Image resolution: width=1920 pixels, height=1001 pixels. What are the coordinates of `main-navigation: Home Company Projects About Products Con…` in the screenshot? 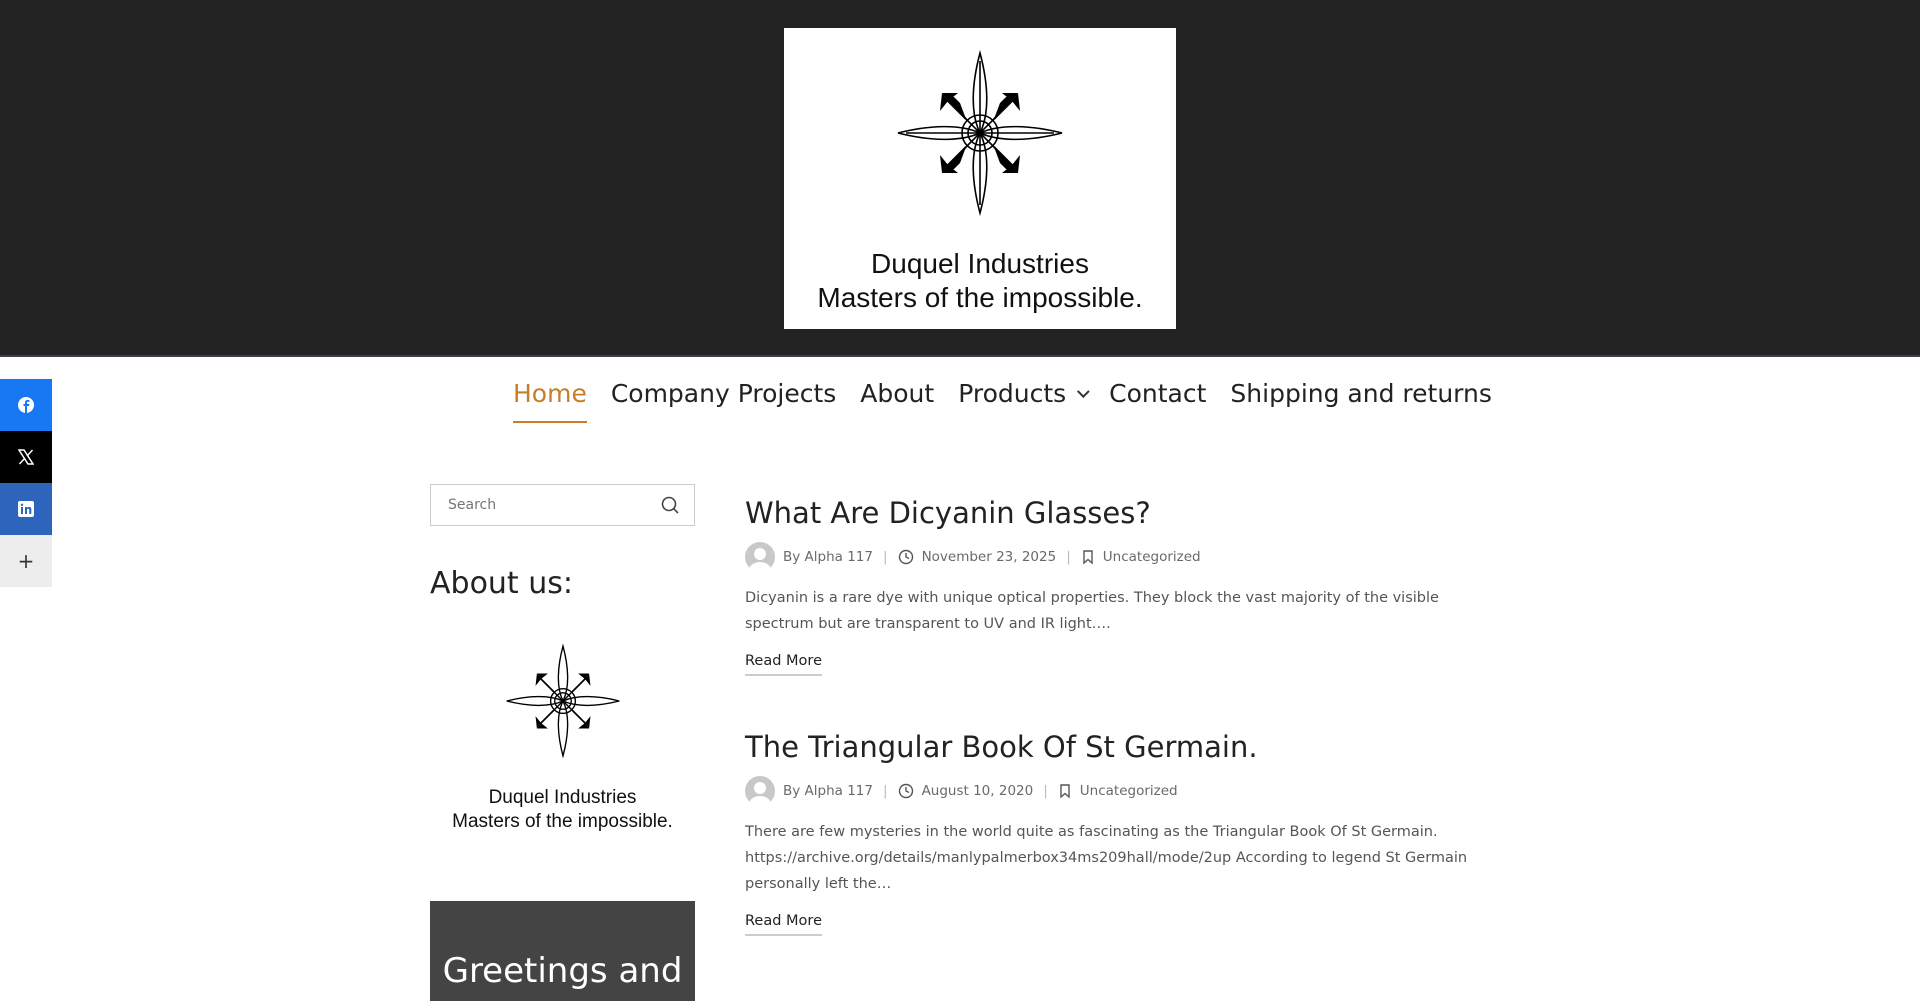 It's located at (1002, 400).